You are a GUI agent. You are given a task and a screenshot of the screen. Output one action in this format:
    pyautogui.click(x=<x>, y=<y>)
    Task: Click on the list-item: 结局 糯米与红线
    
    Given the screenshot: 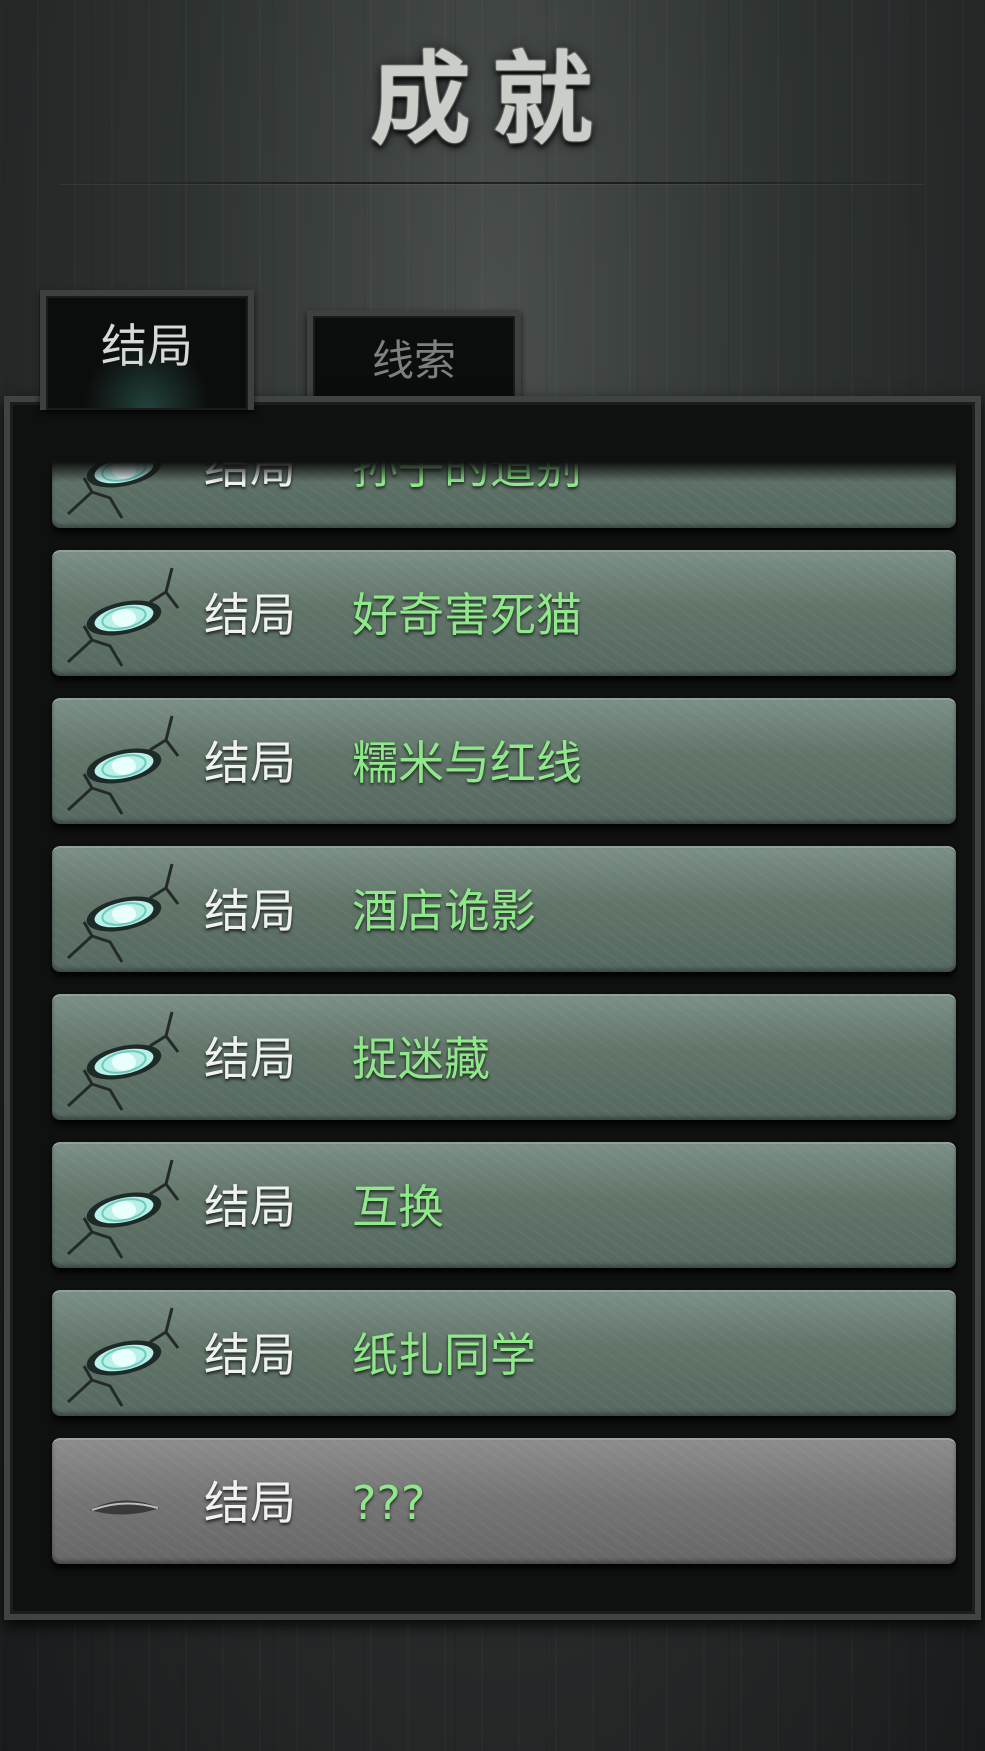 What is the action you would take?
    pyautogui.click(x=504, y=761)
    